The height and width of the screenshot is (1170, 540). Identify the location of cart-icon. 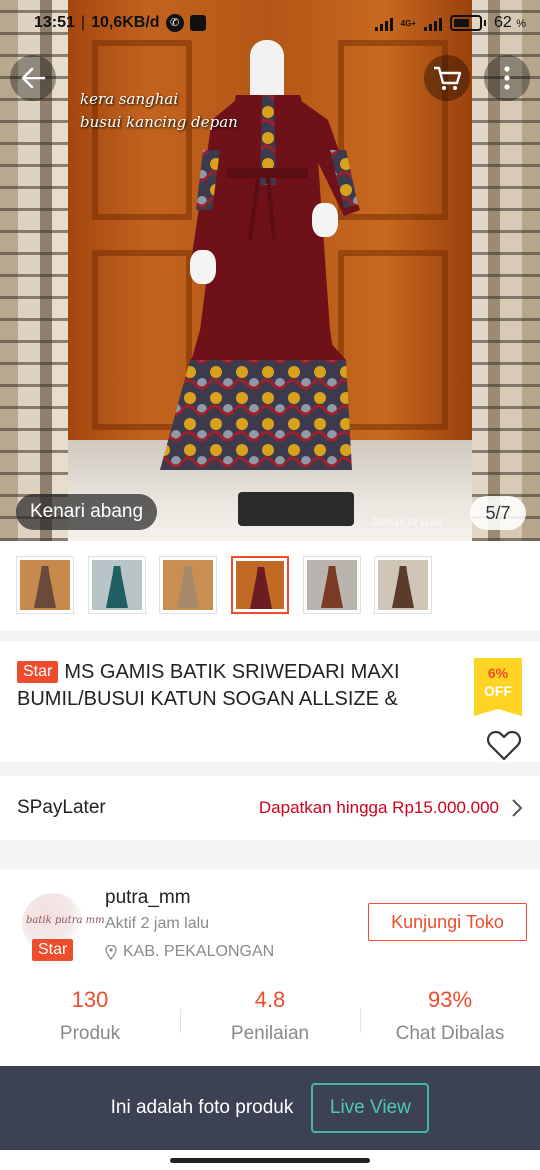
(448, 78).